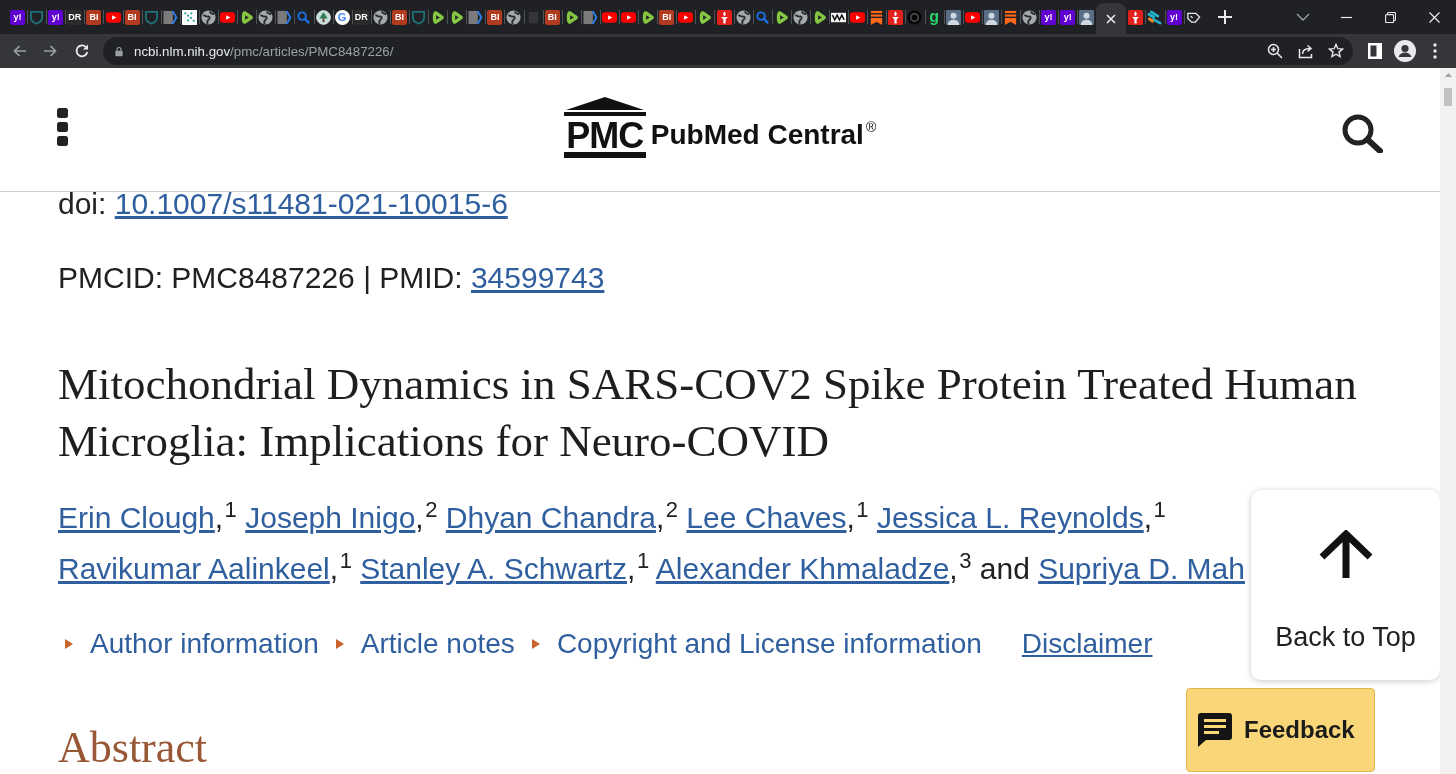 This screenshot has height=774, width=1456. What do you see at coordinates (50, 51) in the screenshot?
I see `arrow-right-icon` at bounding box center [50, 51].